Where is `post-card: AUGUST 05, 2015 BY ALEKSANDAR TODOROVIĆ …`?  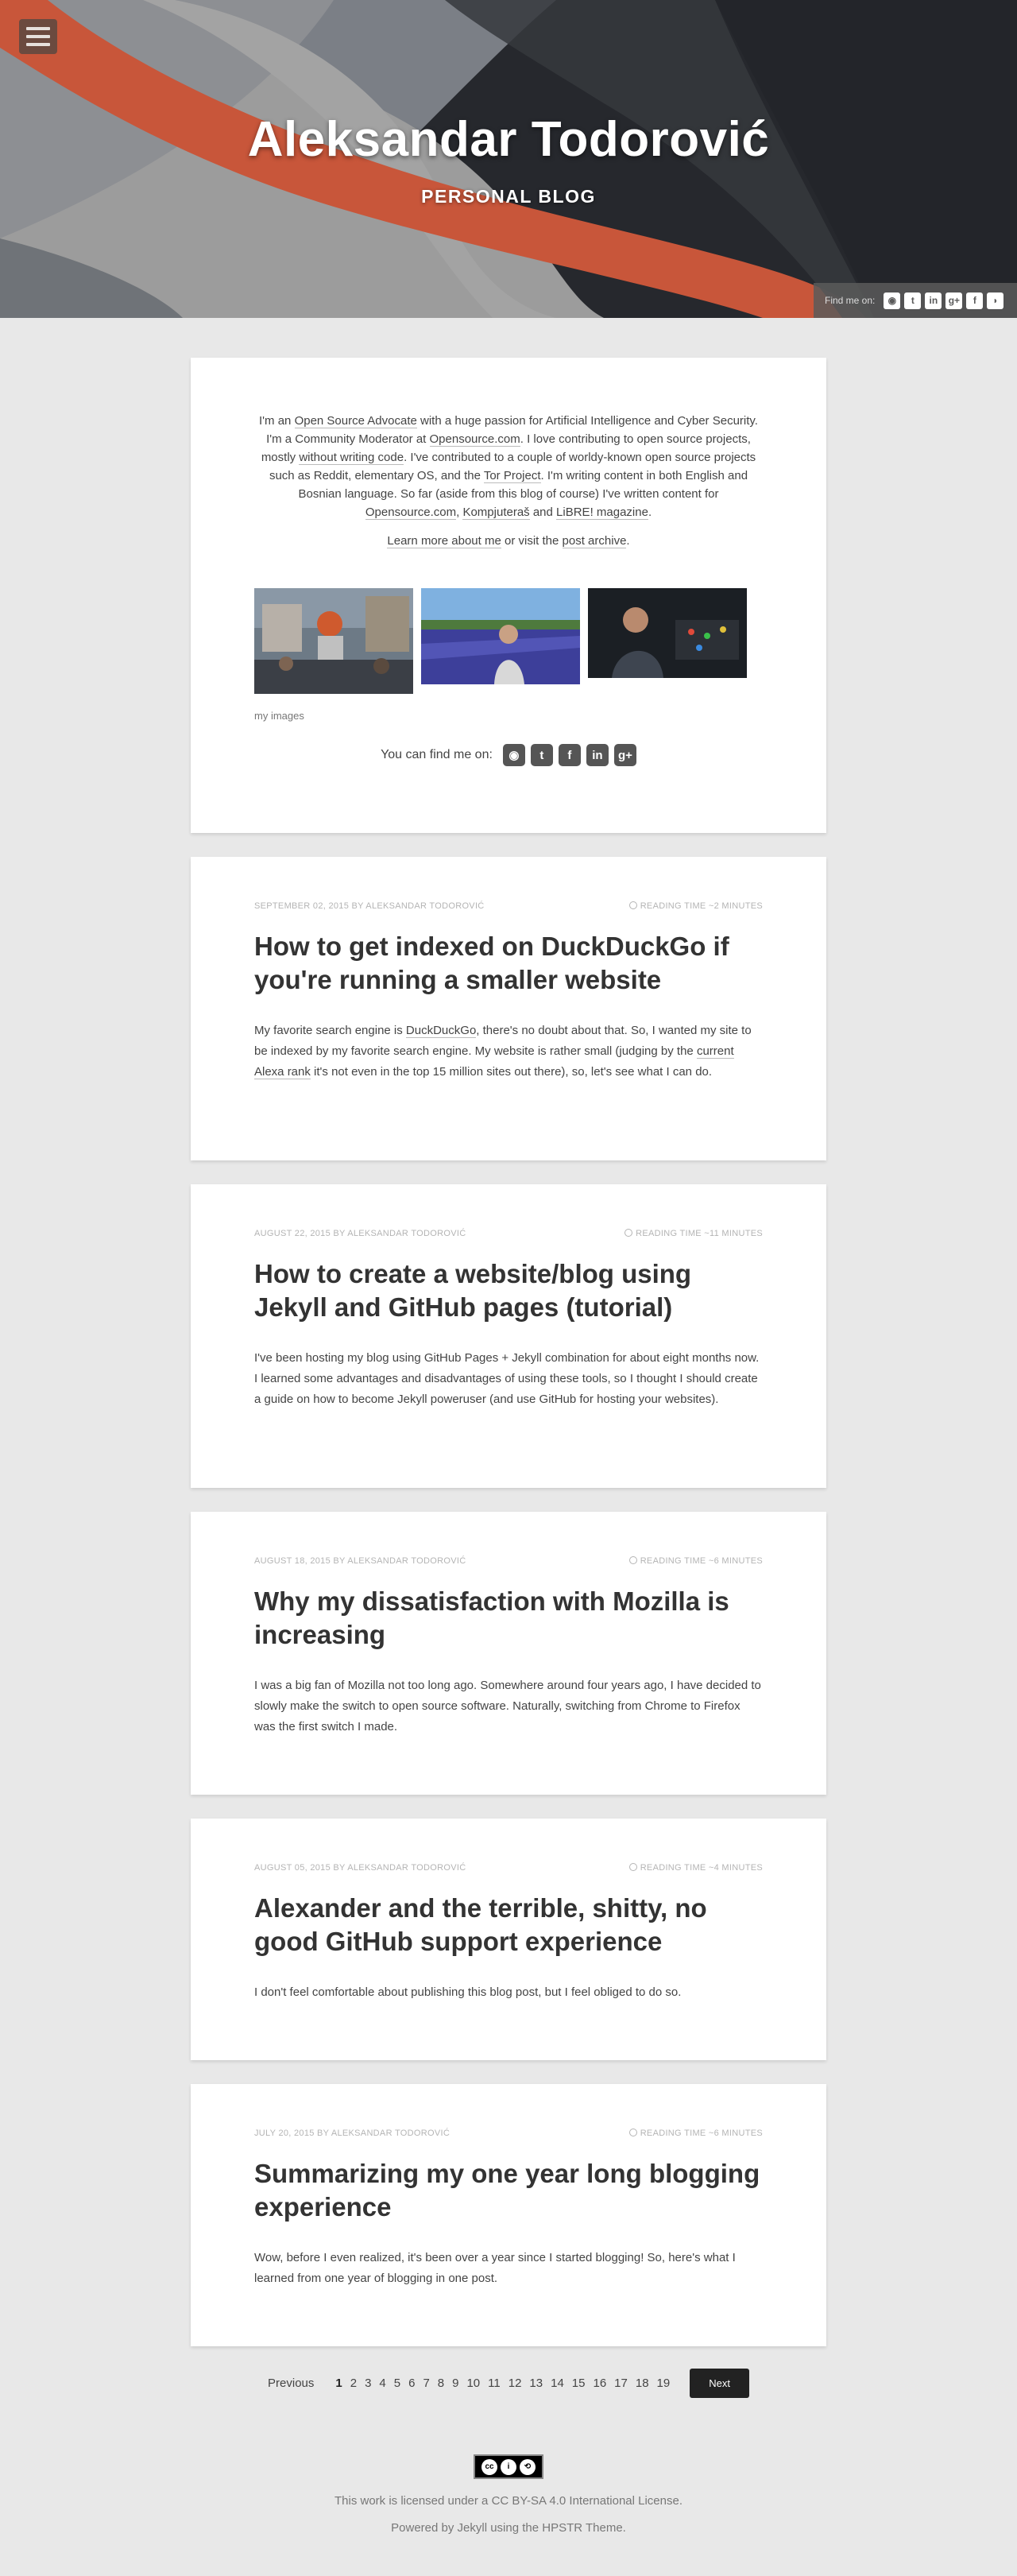 post-card: AUGUST 05, 2015 BY ALEKSANDAR TODOROVIĆ … is located at coordinates (508, 1940).